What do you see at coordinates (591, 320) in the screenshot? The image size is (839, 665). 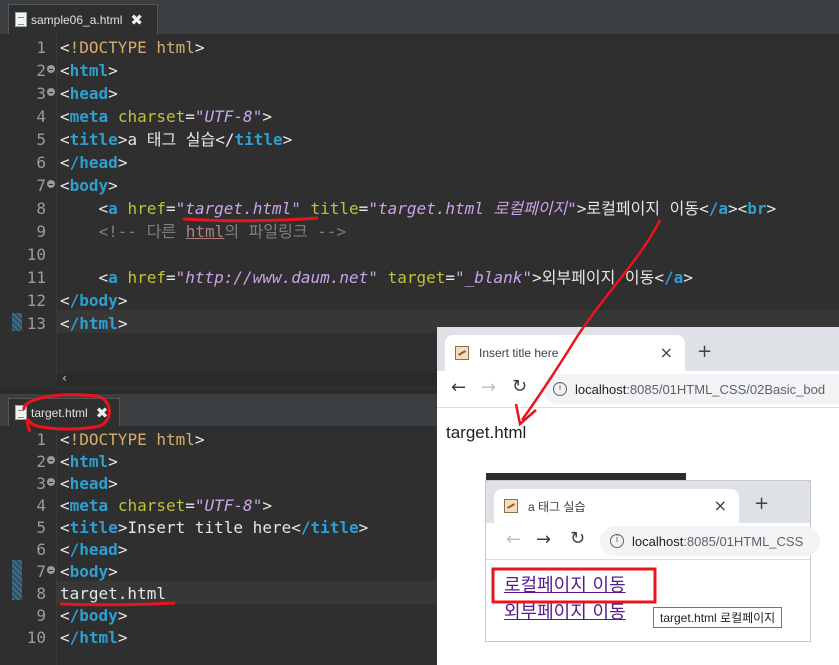 I see `annotation-arrow-link` at bounding box center [591, 320].